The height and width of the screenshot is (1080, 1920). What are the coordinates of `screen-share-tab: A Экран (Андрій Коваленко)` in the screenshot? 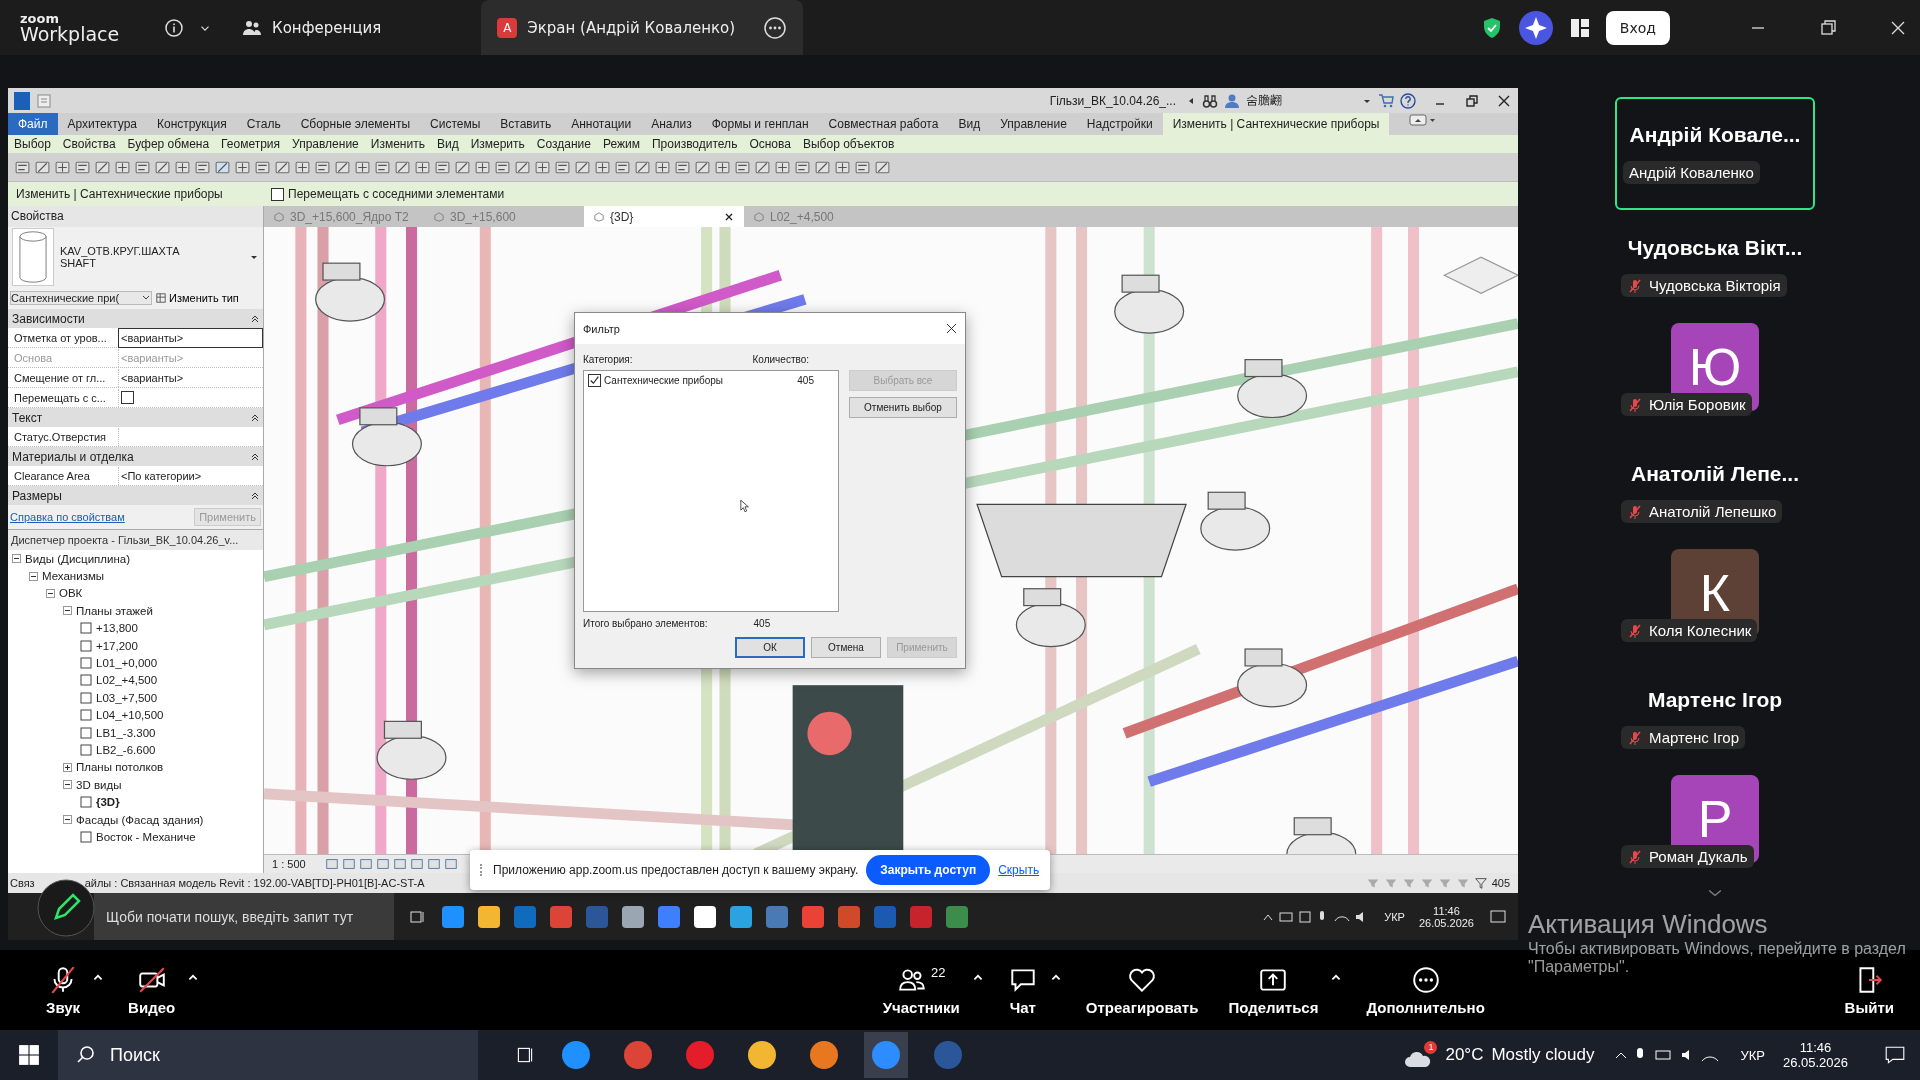 It's located at (642, 27).